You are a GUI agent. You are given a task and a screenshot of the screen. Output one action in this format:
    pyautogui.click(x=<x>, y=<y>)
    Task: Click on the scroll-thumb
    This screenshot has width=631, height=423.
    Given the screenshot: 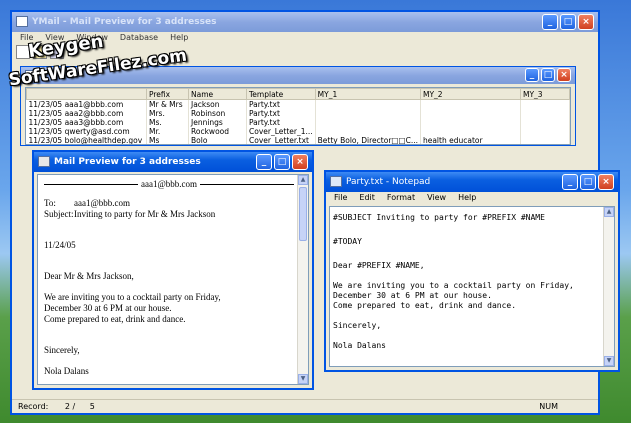 What is the action you would take?
    pyautogui.click(x=303, y=214)
    